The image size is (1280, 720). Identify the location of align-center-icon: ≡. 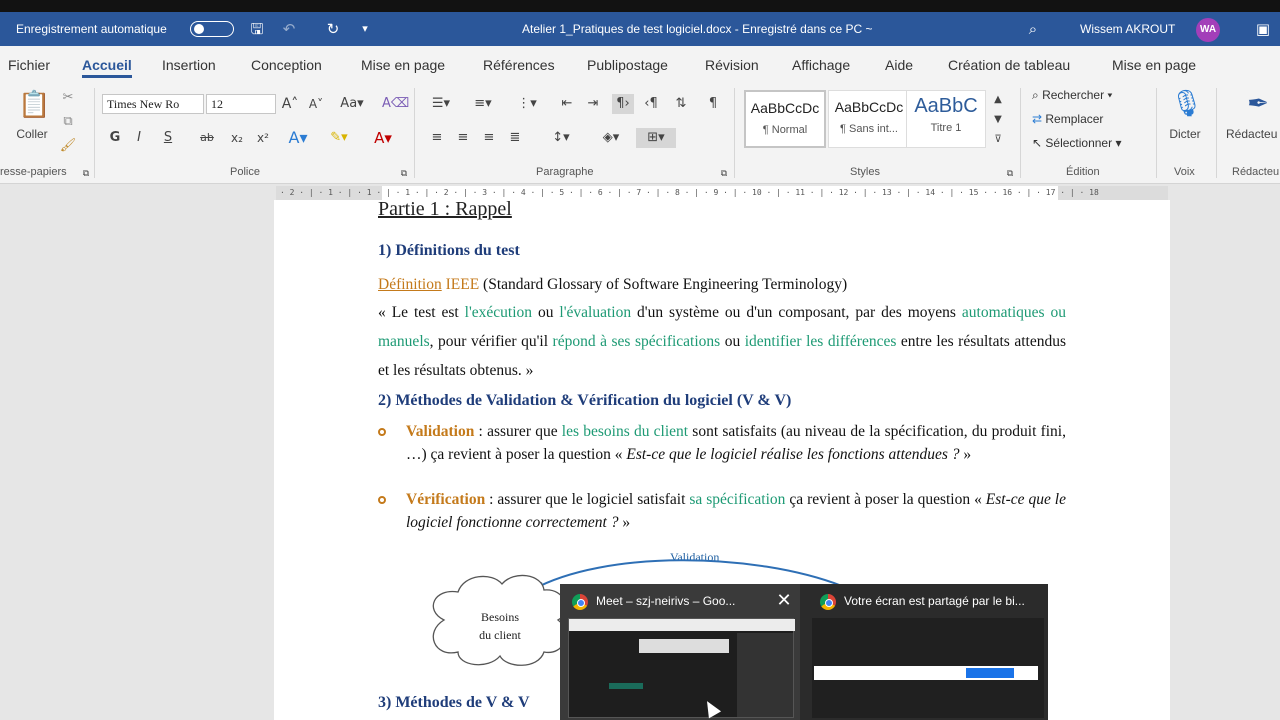
(463, 138).